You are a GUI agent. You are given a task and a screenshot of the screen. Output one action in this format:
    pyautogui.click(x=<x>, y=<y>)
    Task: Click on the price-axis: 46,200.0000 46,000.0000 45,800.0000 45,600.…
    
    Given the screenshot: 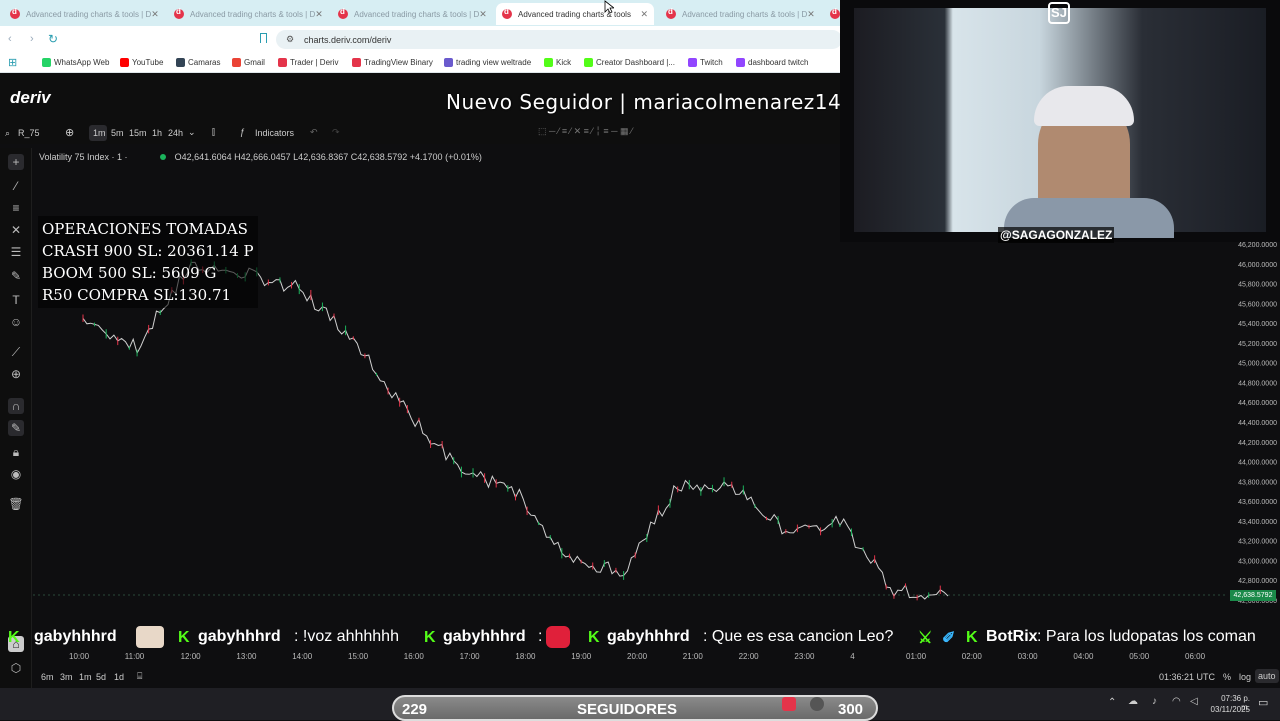 What is the action you would take?
    pyautogui.click(x=1257, y=423)
    